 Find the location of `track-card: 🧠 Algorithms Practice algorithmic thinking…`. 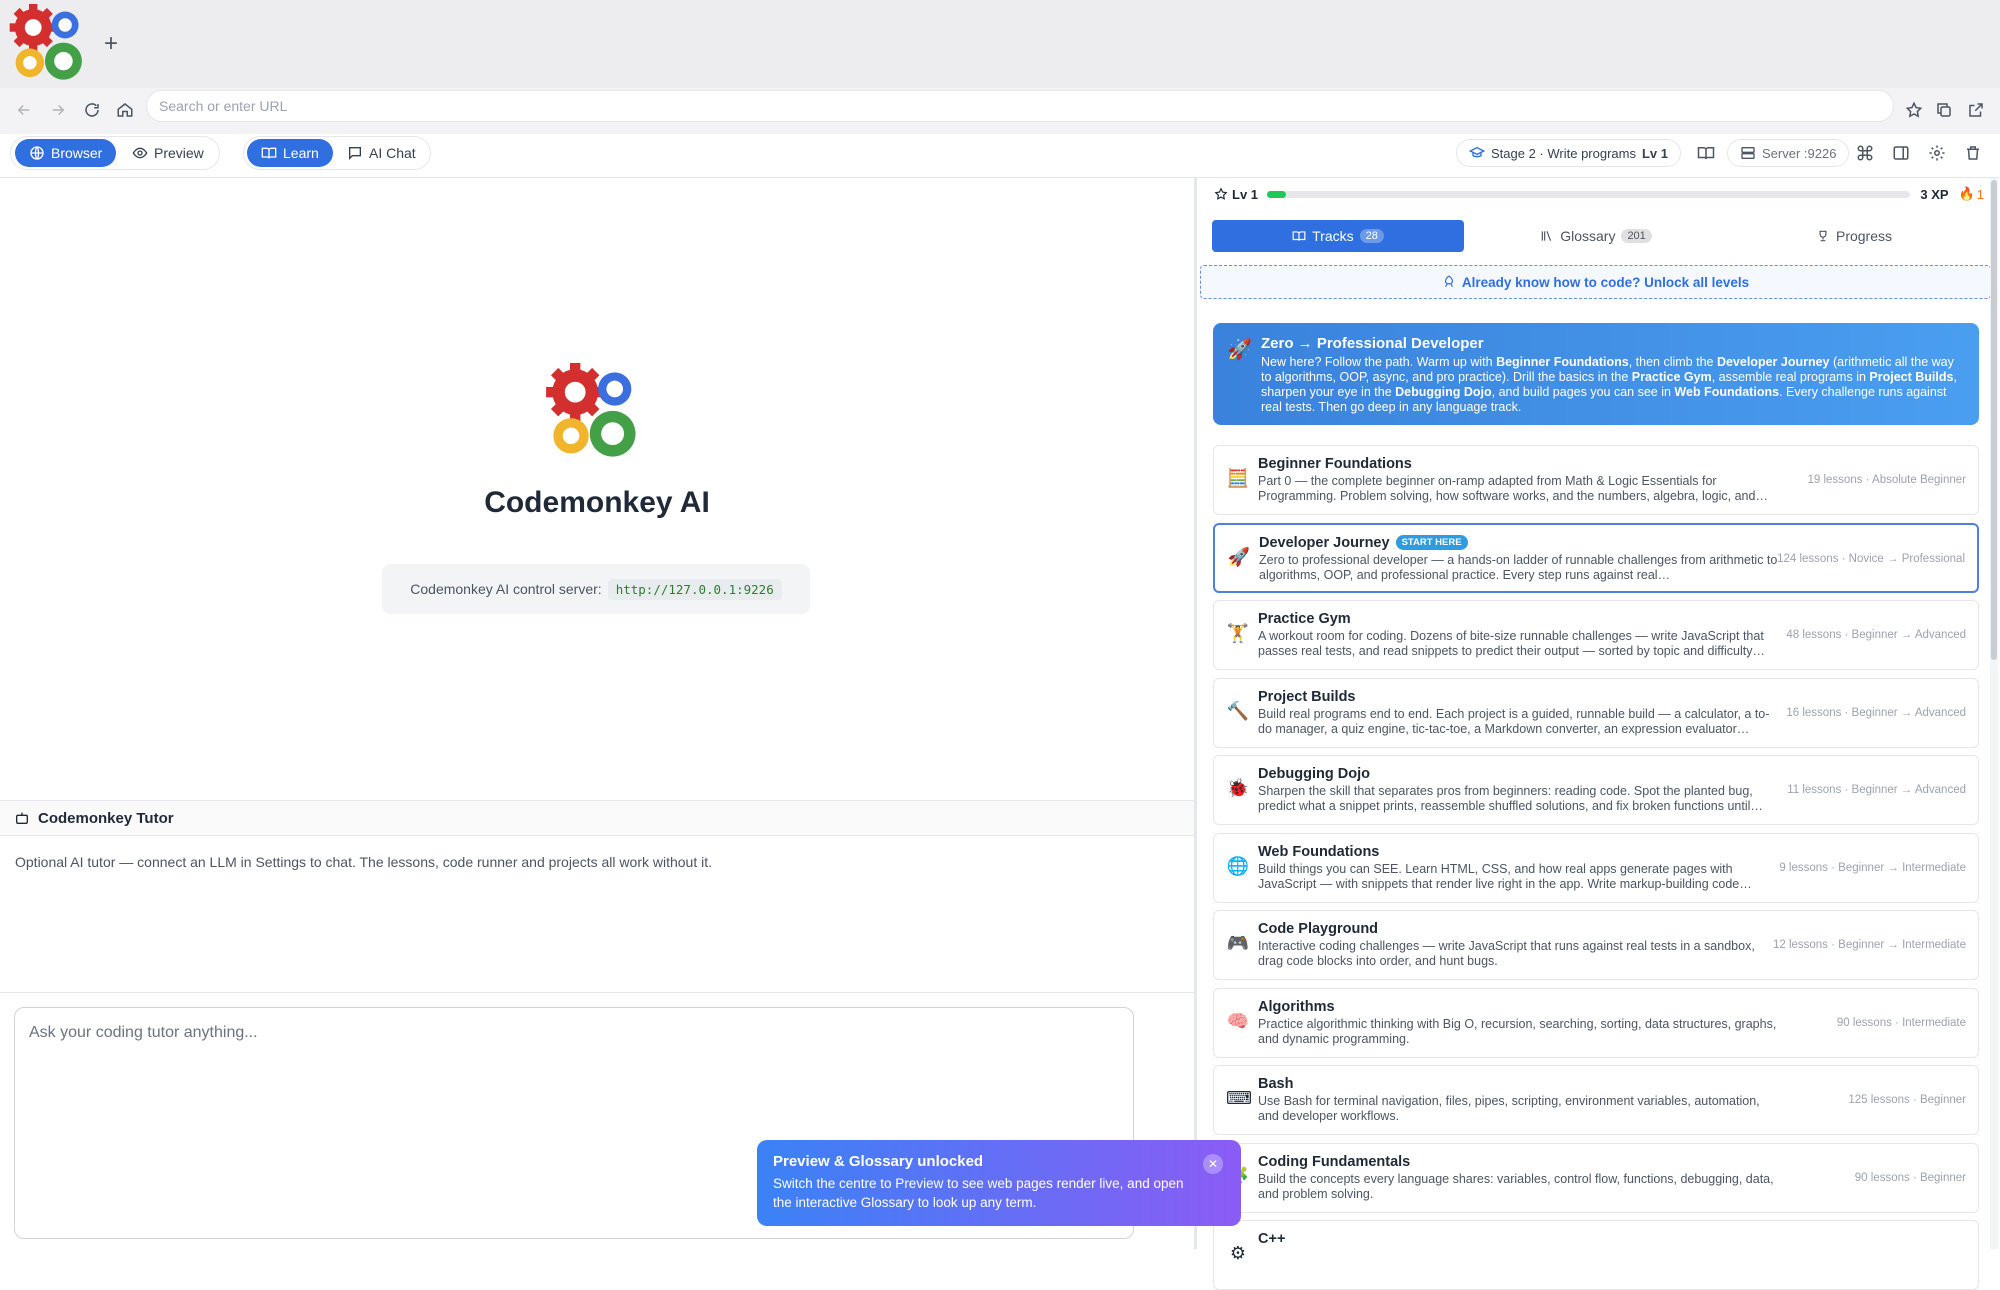

track-card: 🧠 Algorithms Practice algorithmic thinking… is located at coordinates (1596, 1022).